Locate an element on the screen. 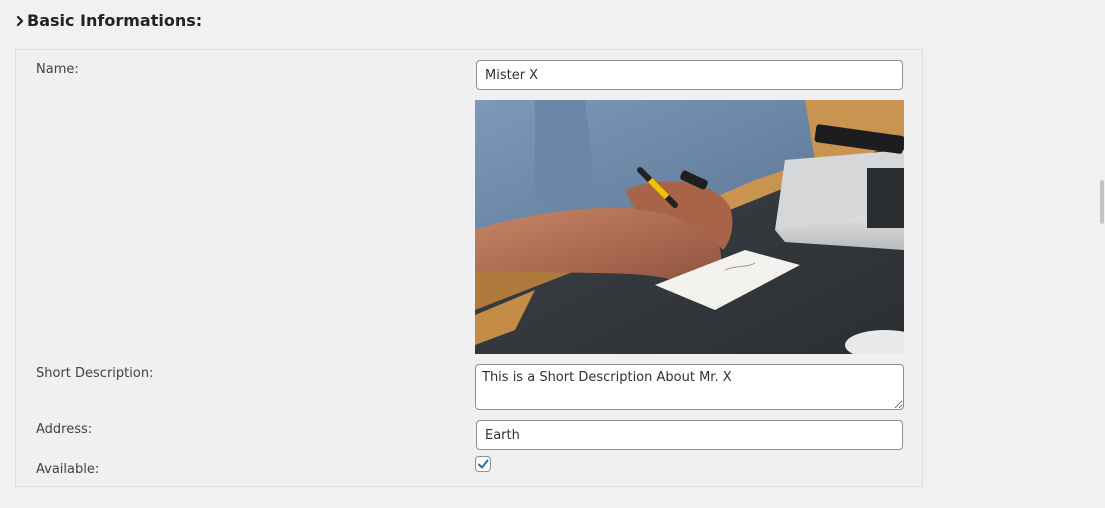  name-label: Name: is located at coordinates (57, 69).